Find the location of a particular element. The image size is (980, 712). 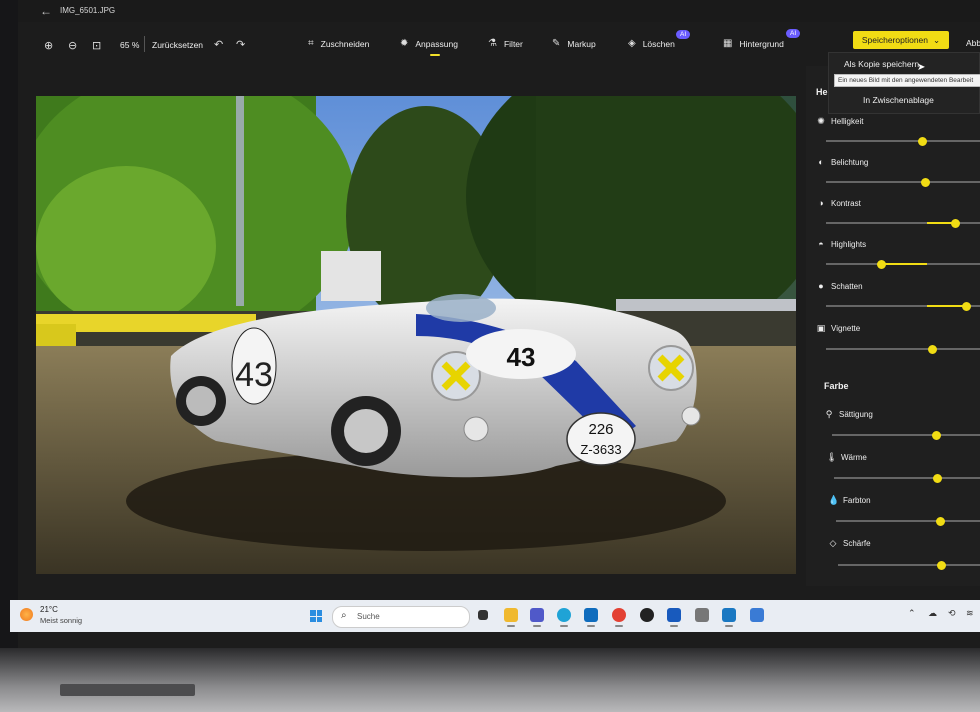

chevron-down-icon: ⌄ is located at coordinates (937, 39).